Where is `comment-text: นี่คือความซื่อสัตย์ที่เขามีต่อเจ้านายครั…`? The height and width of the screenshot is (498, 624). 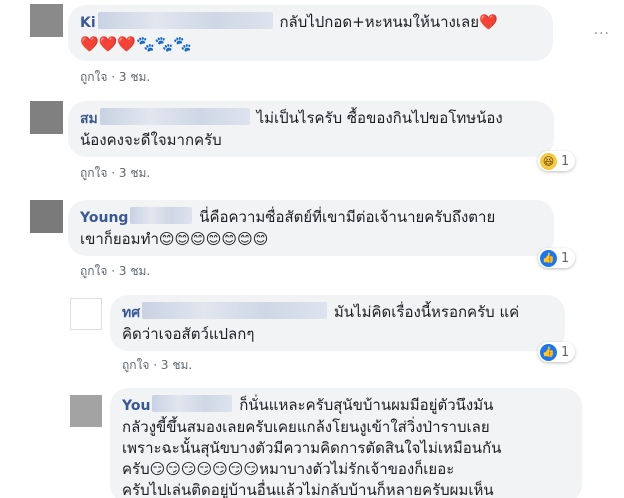
comment-text: นี่คือความซื่อสัตย์ที่เขามีต่อเจ้านายครั… is located at coordinates (347, 217).